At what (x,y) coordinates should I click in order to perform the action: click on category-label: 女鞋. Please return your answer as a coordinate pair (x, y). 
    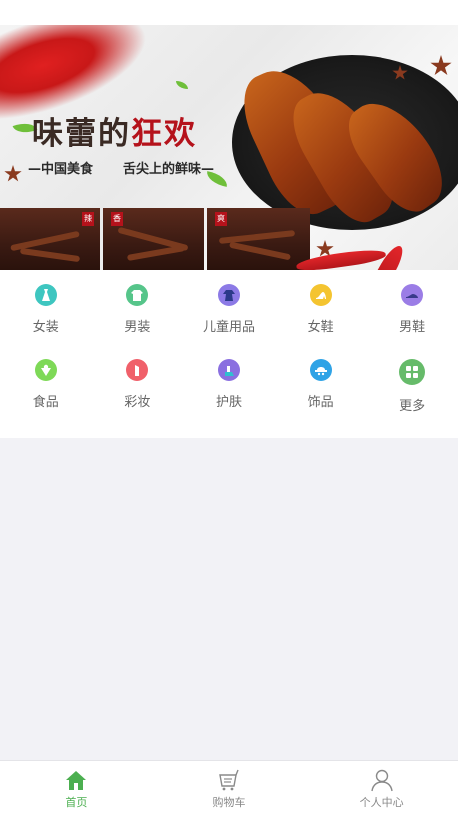
    Looking at the image, I should click on (320, 327).